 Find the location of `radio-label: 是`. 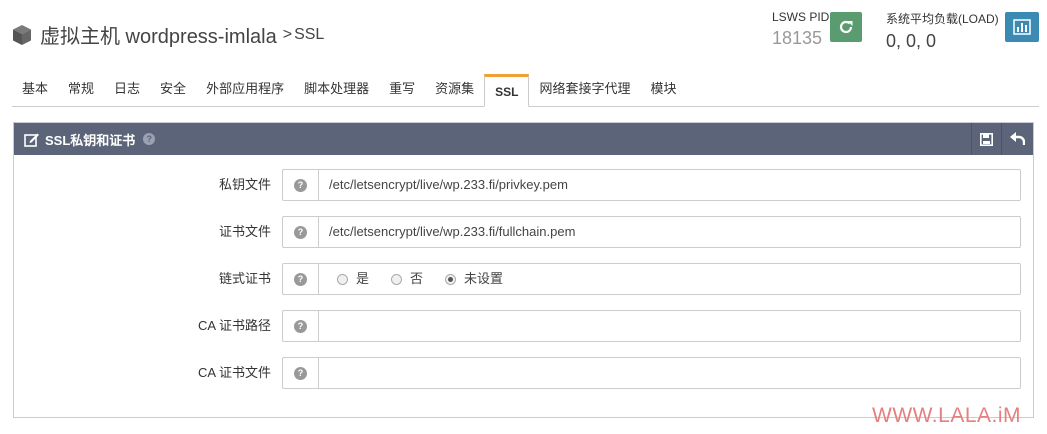

radio-label: 是 is located at coordinates (363, 278).